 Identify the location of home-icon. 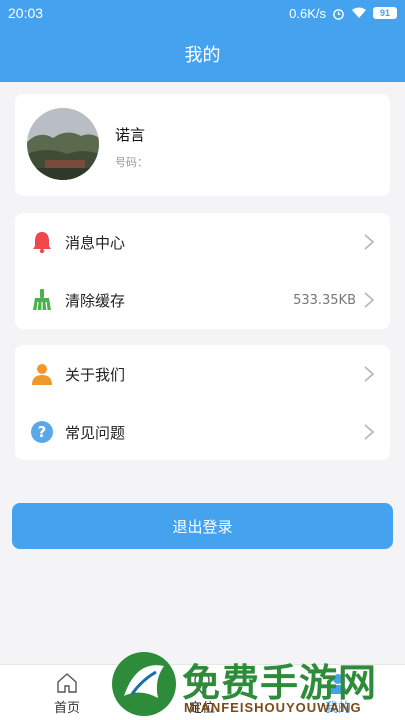
(67, 683).